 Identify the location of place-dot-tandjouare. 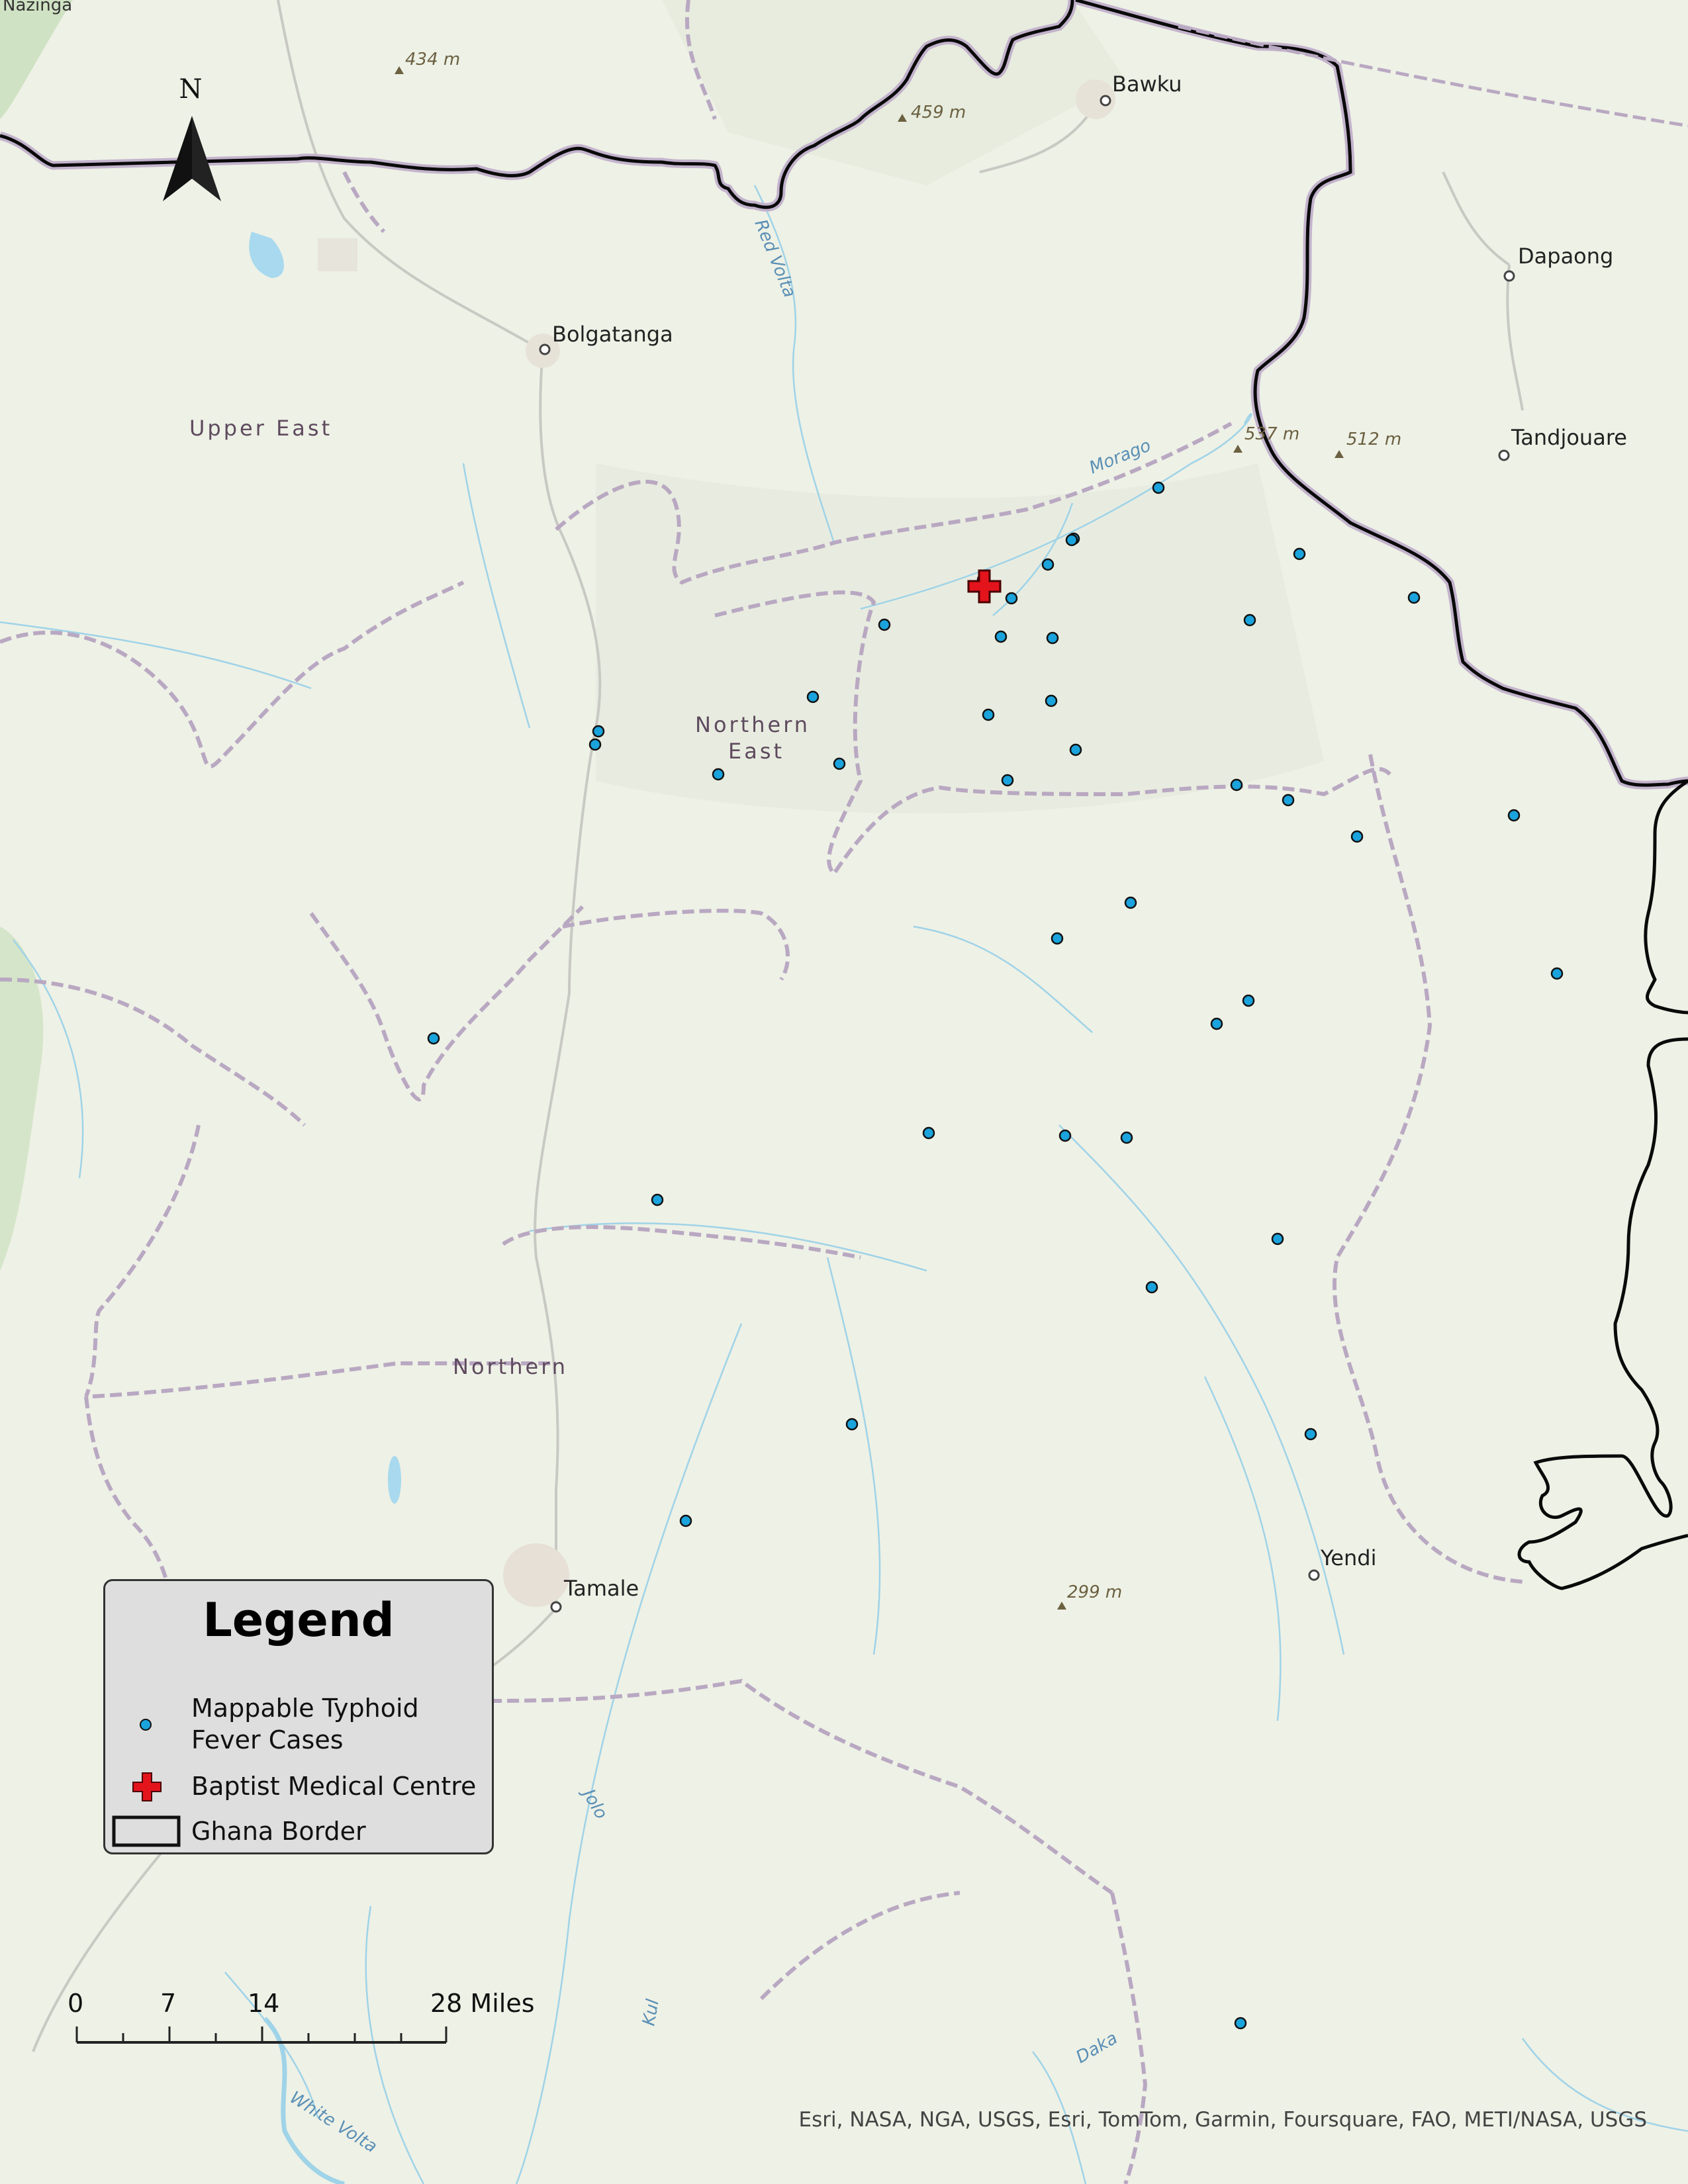
(1504, 455).